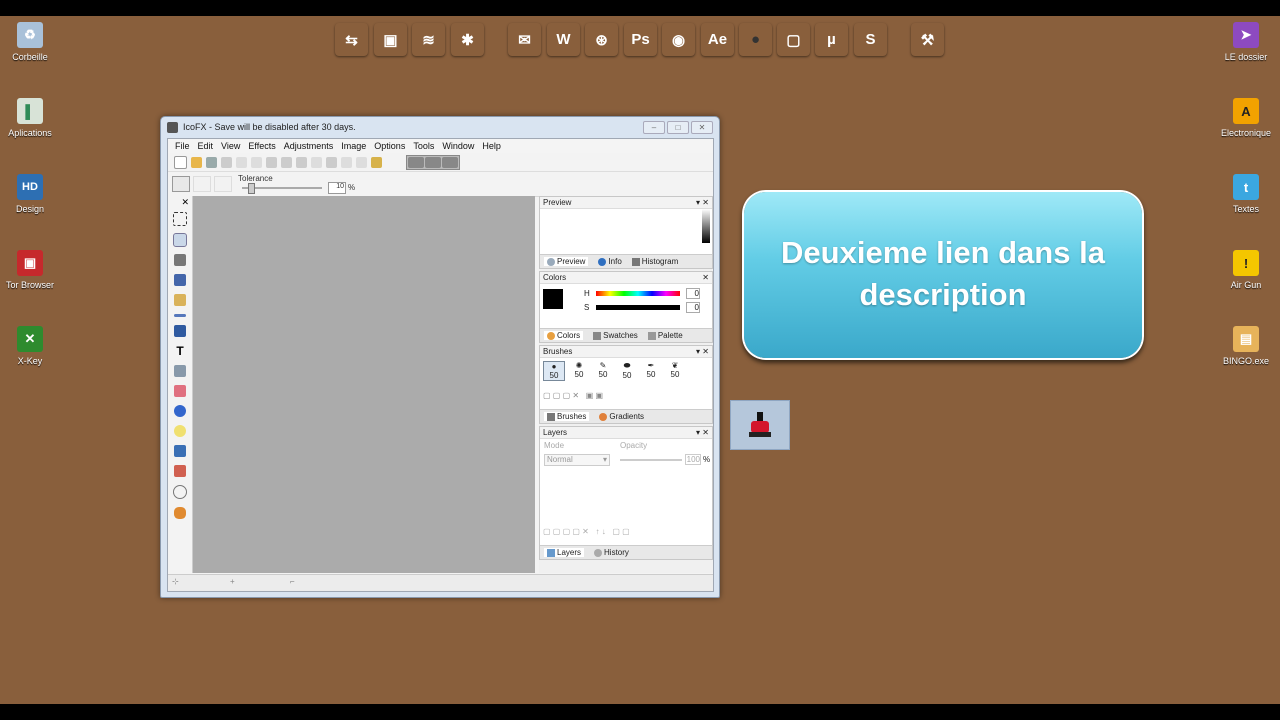 The height and width of the screenshot is (720, 1280). I want to click on desktop-icon-bingo: ▤ BINGO.exe, so click(1246, 346).